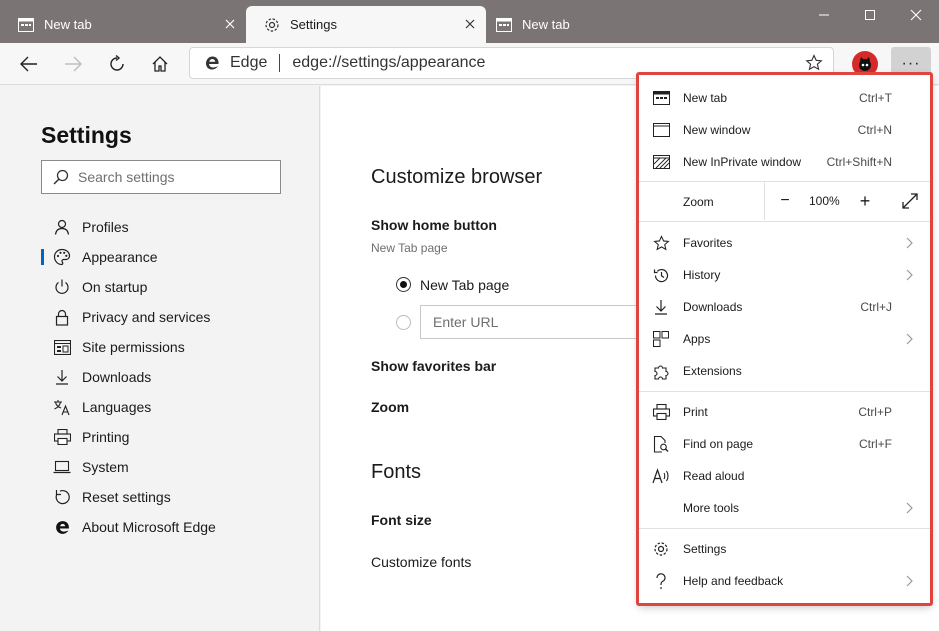 The height and width of the screenshot is (631, 939). What do you see at coordinates (785, 98) in the screenshot?
I see `menu-item-new-tab: New tab Ctrl+T` at bounding box center [785, 98].